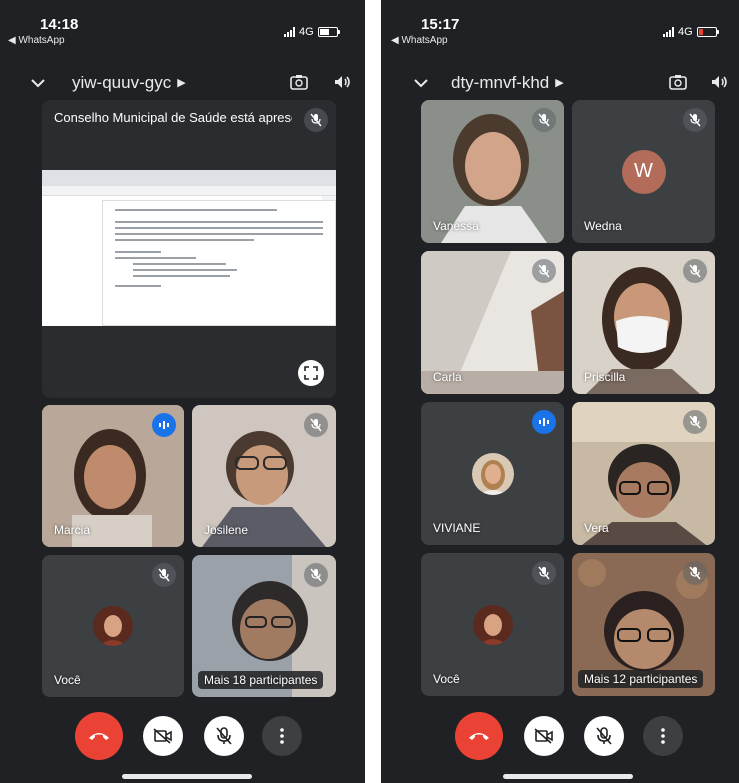  I want to click on participant-name: Vera, so click(596, 528).